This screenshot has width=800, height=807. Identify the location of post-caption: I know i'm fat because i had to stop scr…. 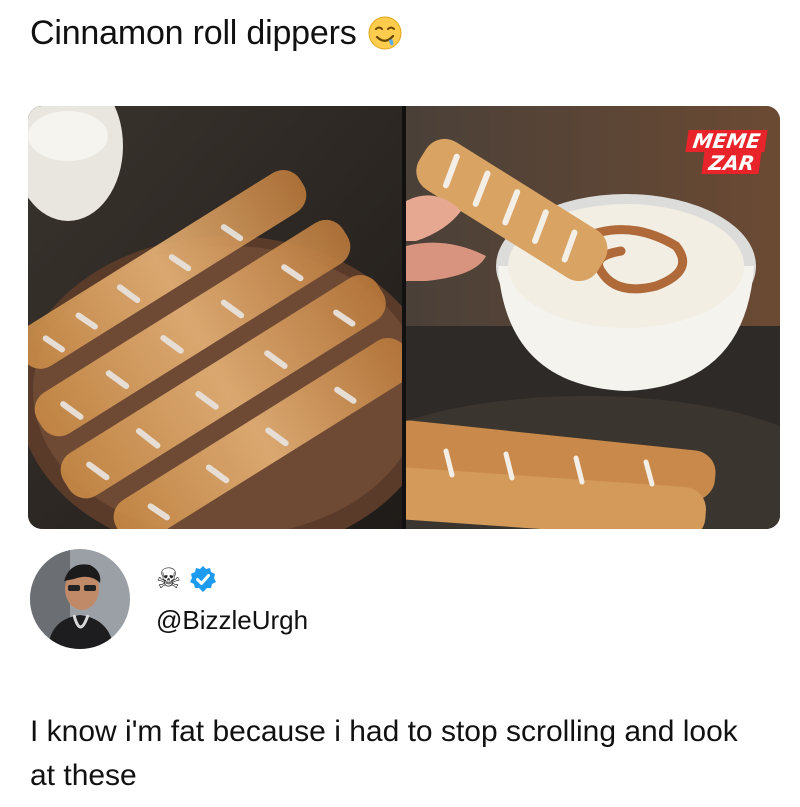
(384, 753).